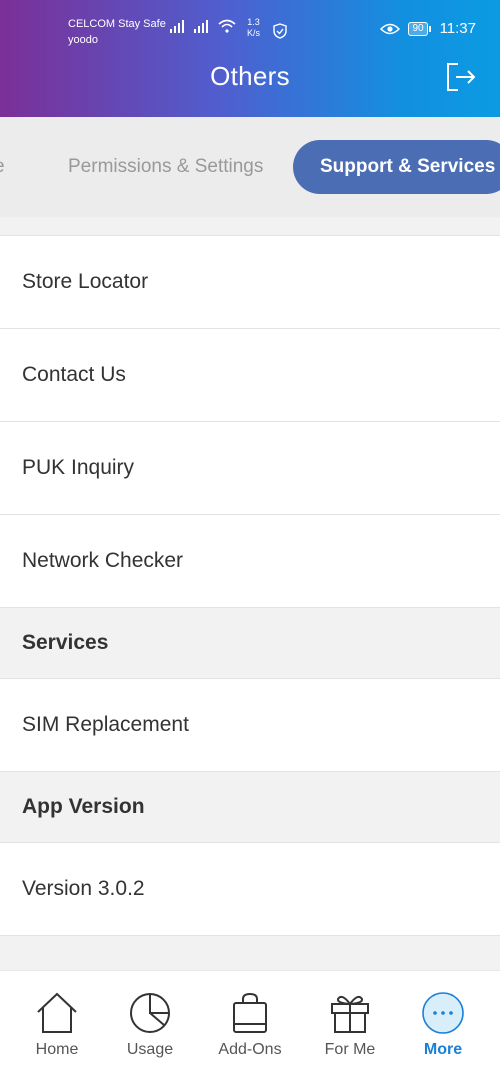 This screenshot has width=500, height=1083. What do you see at coordinates (250, 642) in the screenshot?
I see `section-header-services: Services` at bounding box center [250, 642].